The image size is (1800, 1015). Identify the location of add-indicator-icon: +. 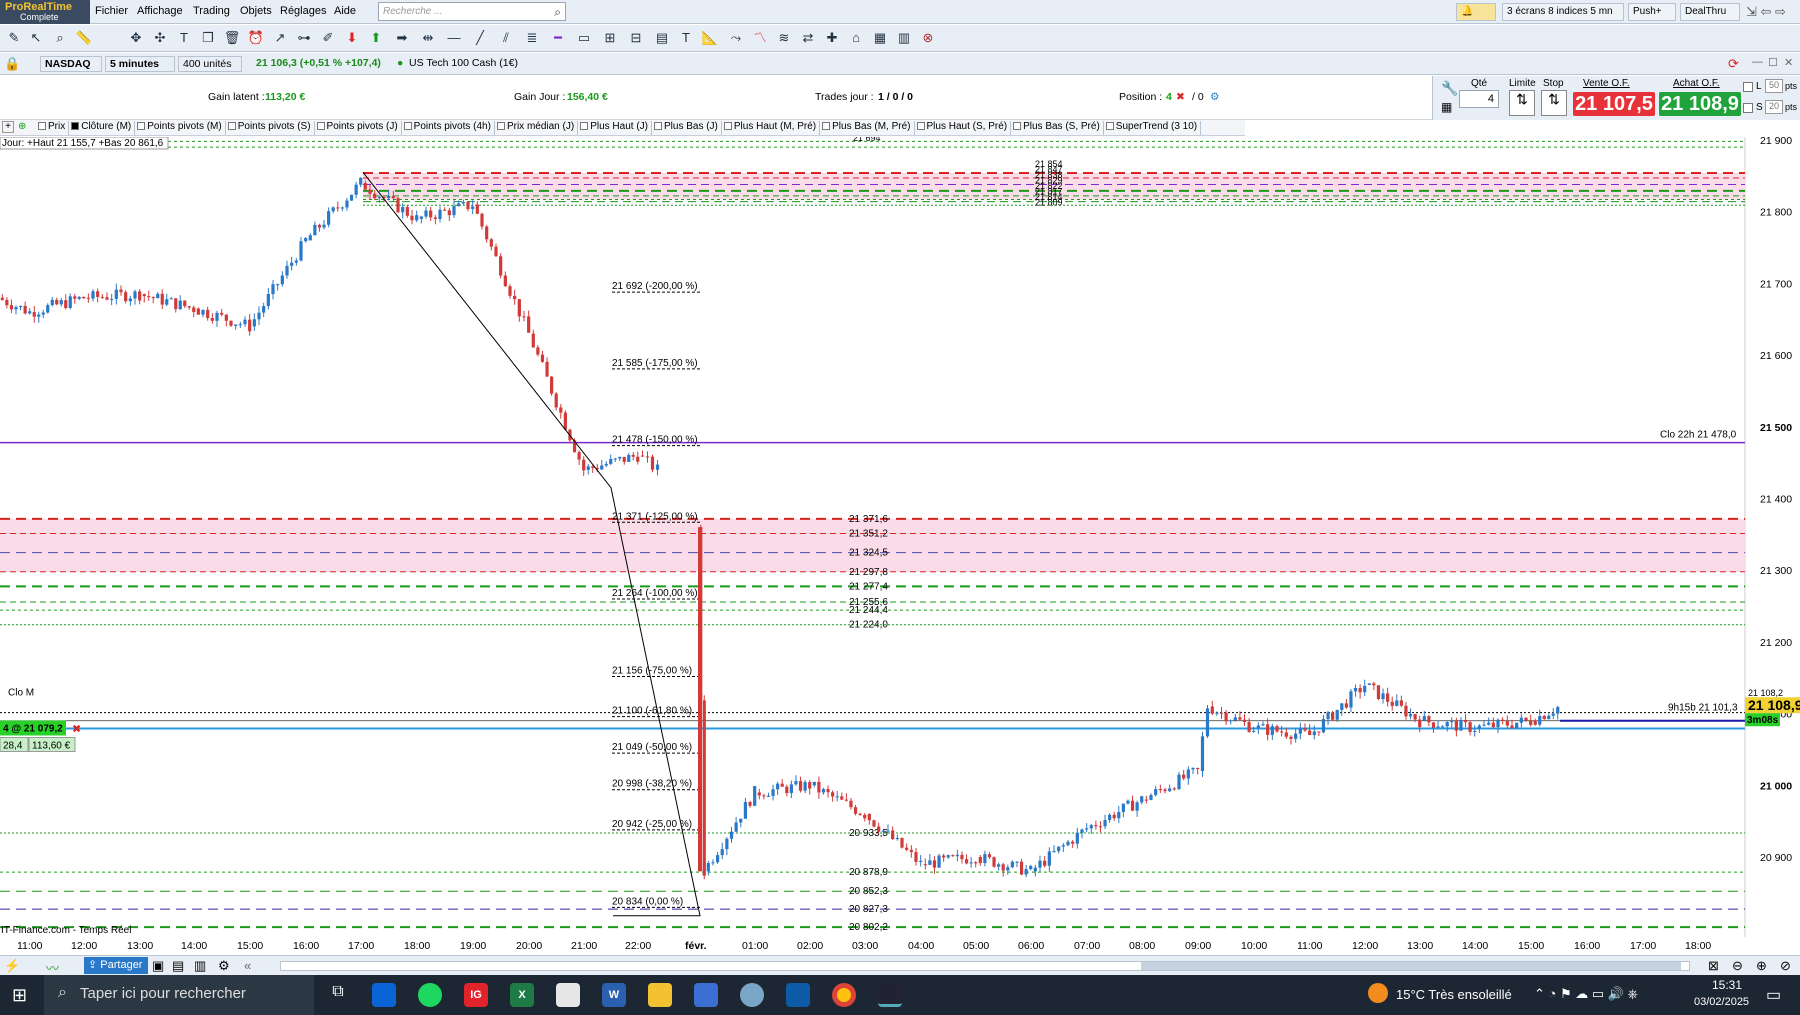
(8, 127).